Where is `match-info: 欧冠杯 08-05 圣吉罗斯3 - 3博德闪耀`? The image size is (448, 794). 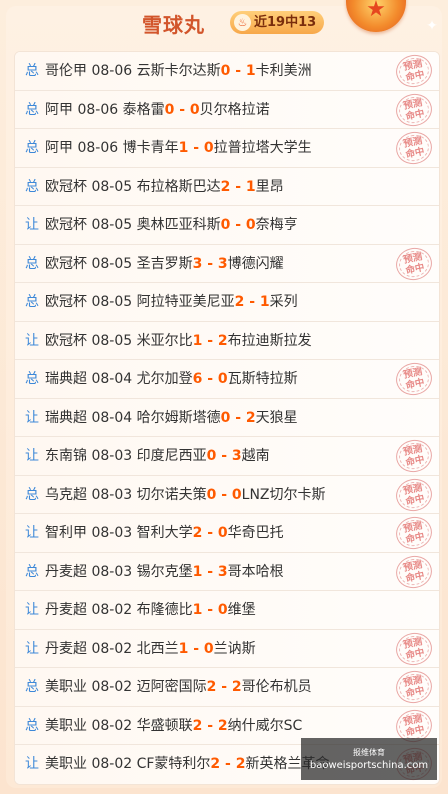 match-info: 欧冠杯 08-05 圣吉罗斯3 - 3博德闪耀 is located at coordinates (164, 264).